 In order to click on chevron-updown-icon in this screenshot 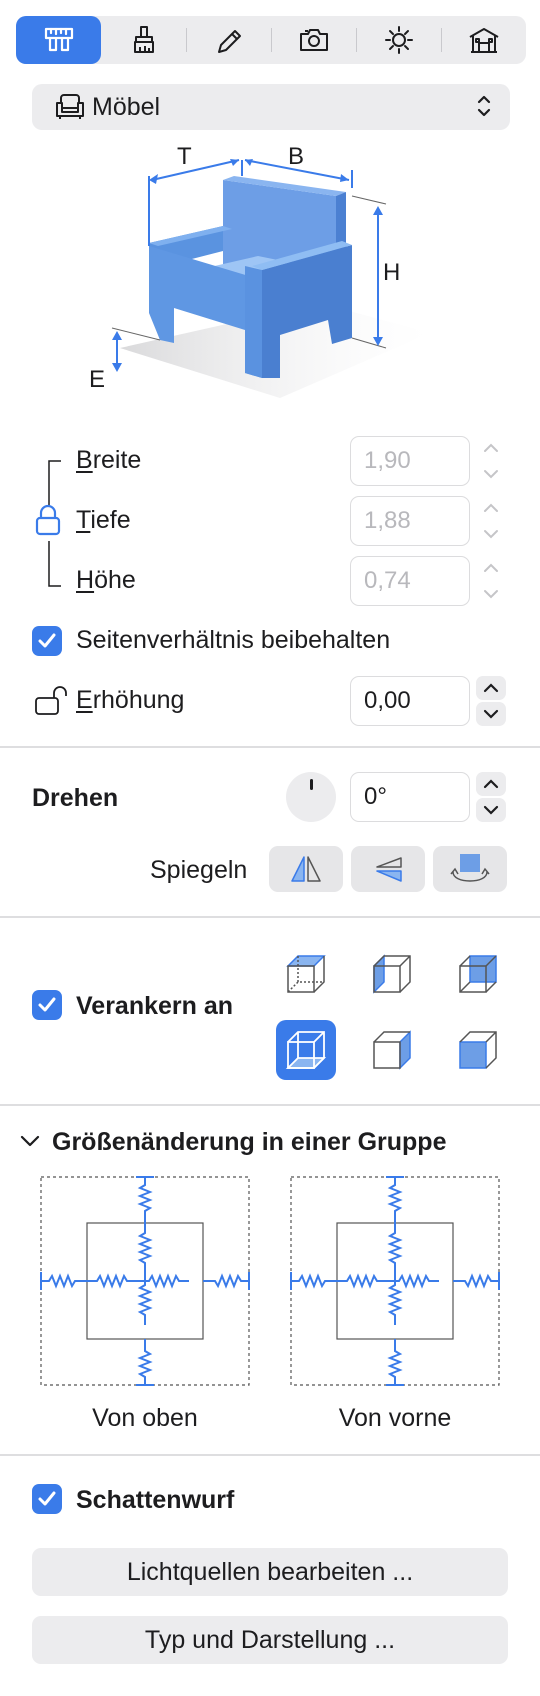, I will do `click(484, 106)`.